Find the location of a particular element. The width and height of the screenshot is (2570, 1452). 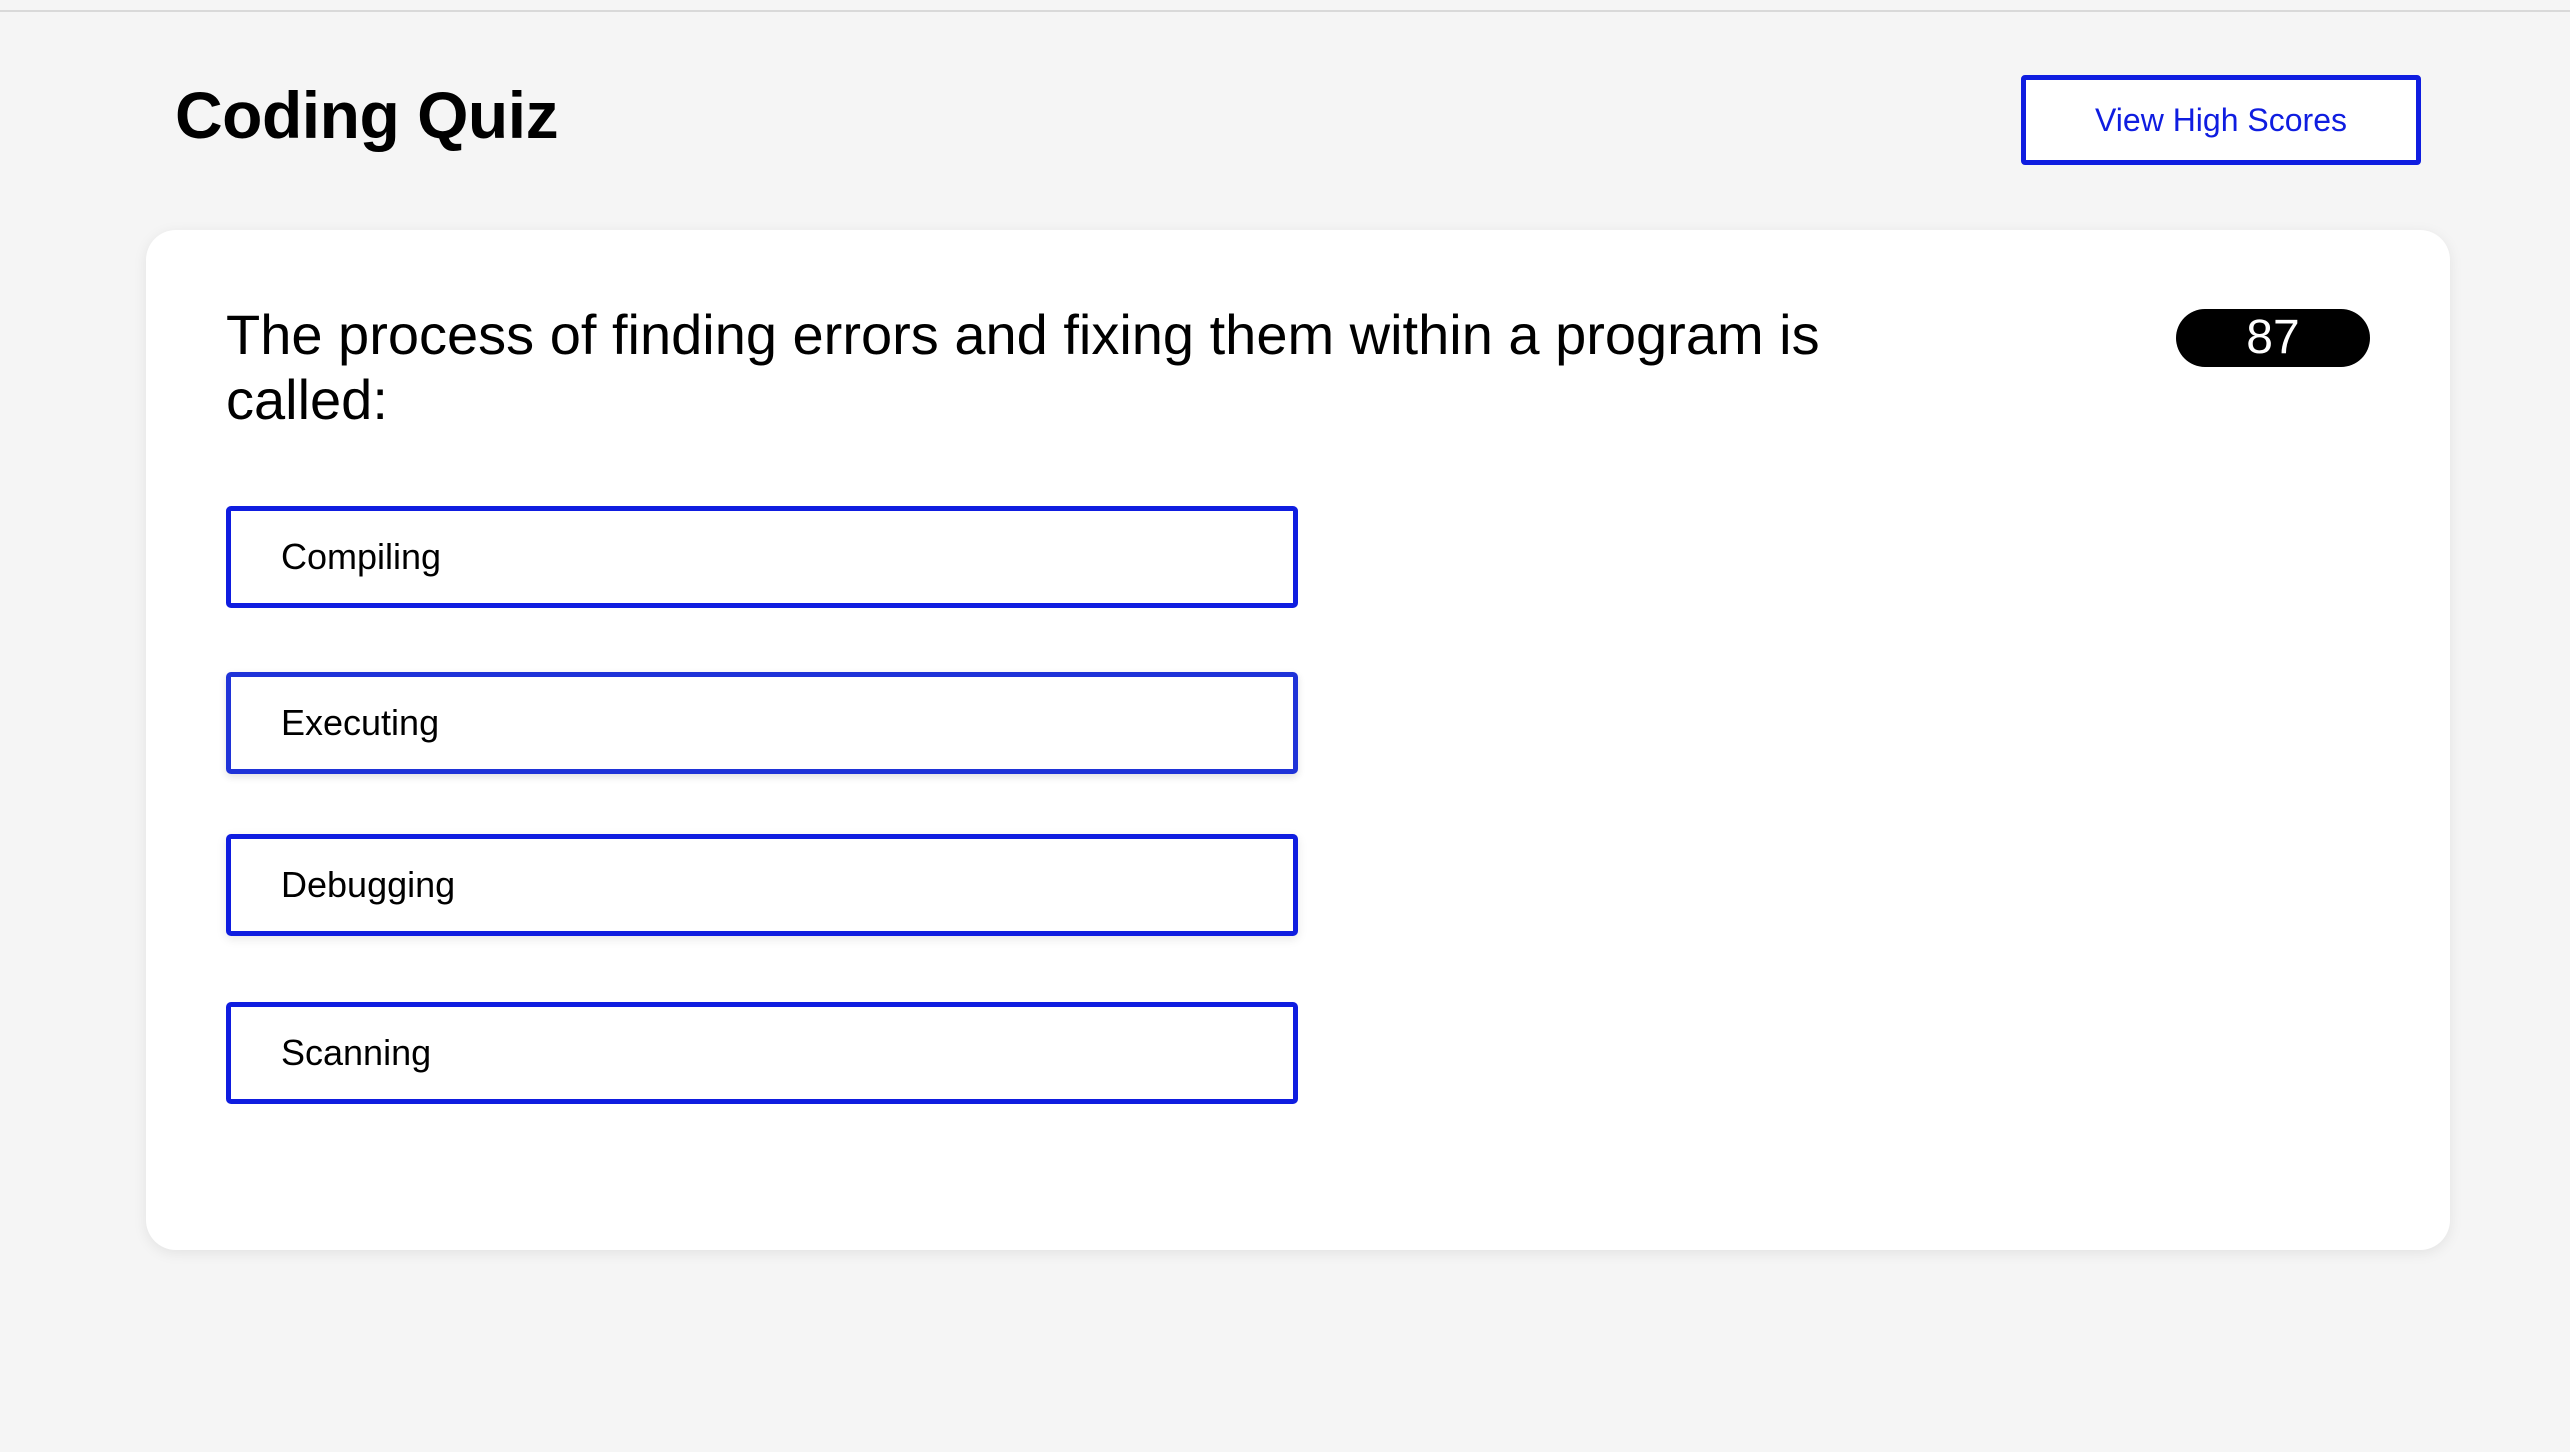

page-title: Coding Quiz is located at coordinates (367, 115).